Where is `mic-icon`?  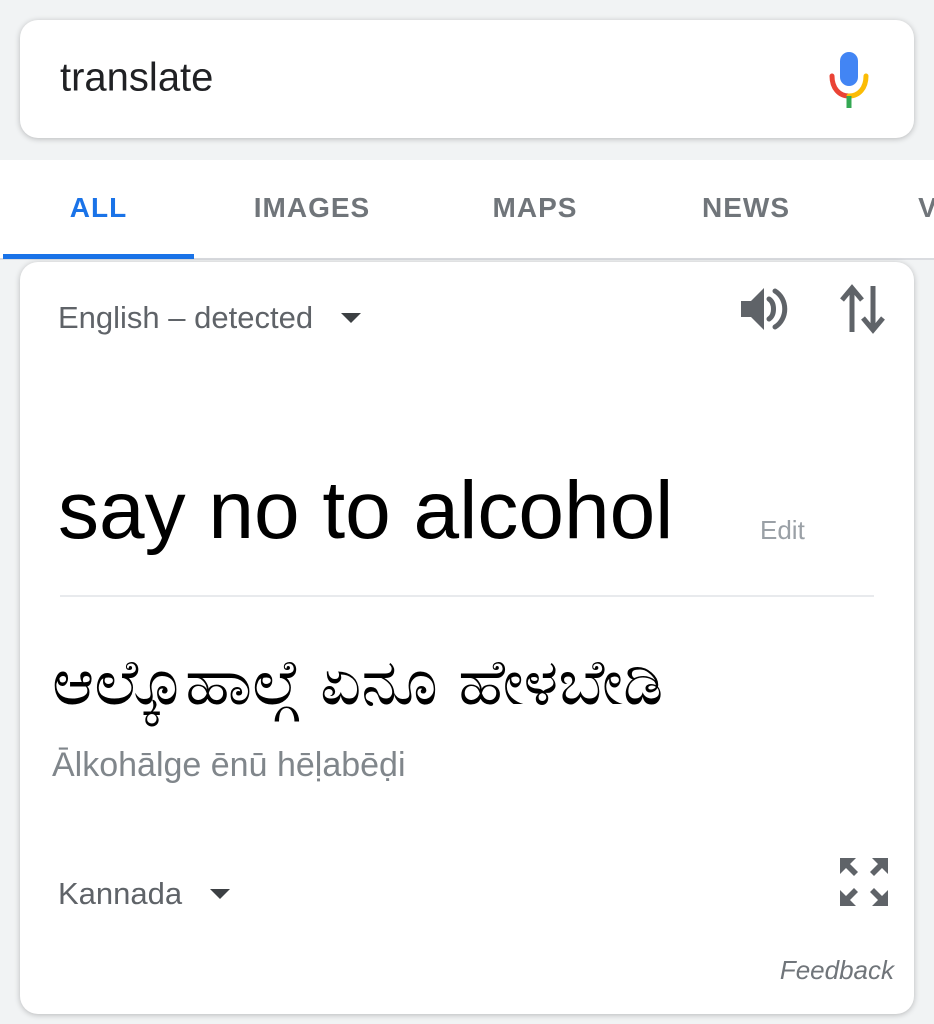
mic-icon is located at coordinates (849, 80).